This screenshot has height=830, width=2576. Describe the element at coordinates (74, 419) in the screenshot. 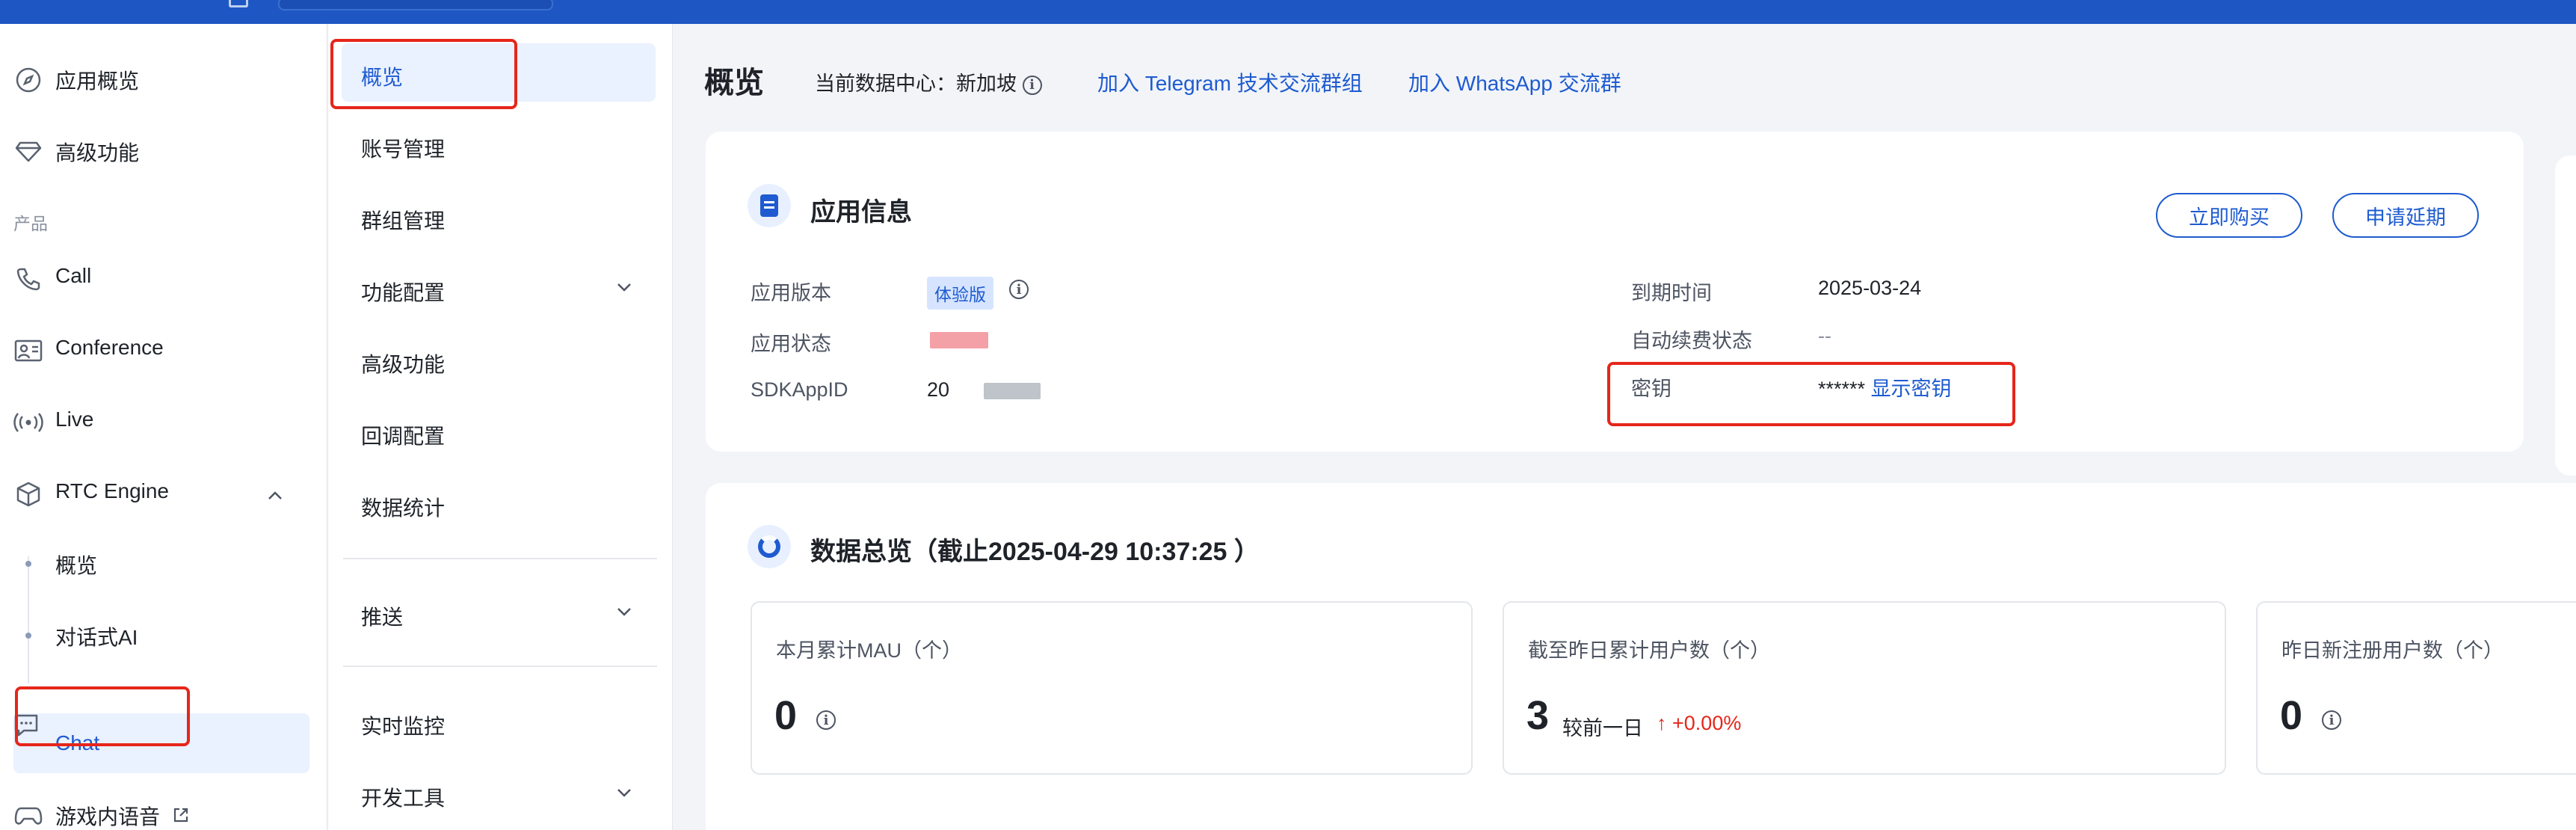

I see `sidebar-item-label: Live` at that location.